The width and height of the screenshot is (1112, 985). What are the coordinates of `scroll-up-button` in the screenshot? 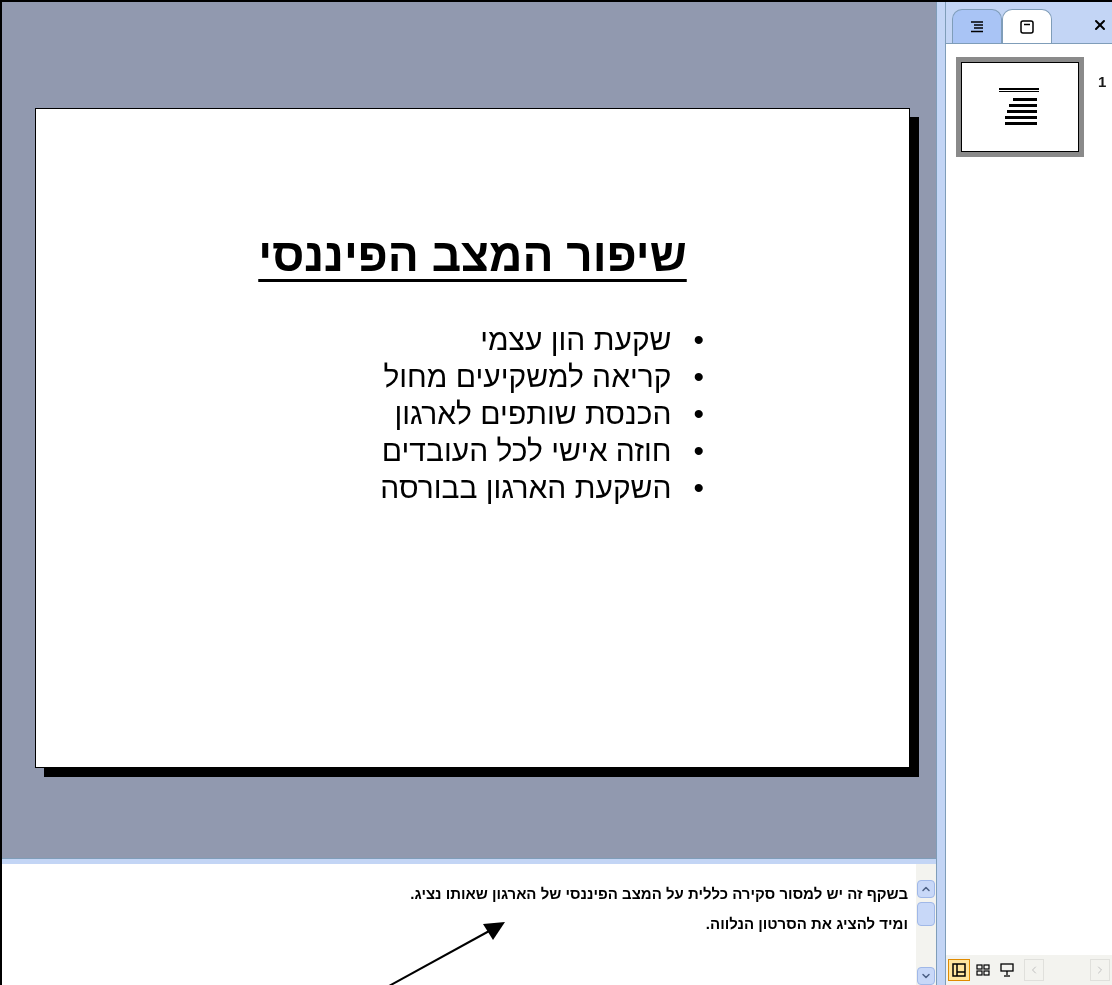 It's located at (926, 889).